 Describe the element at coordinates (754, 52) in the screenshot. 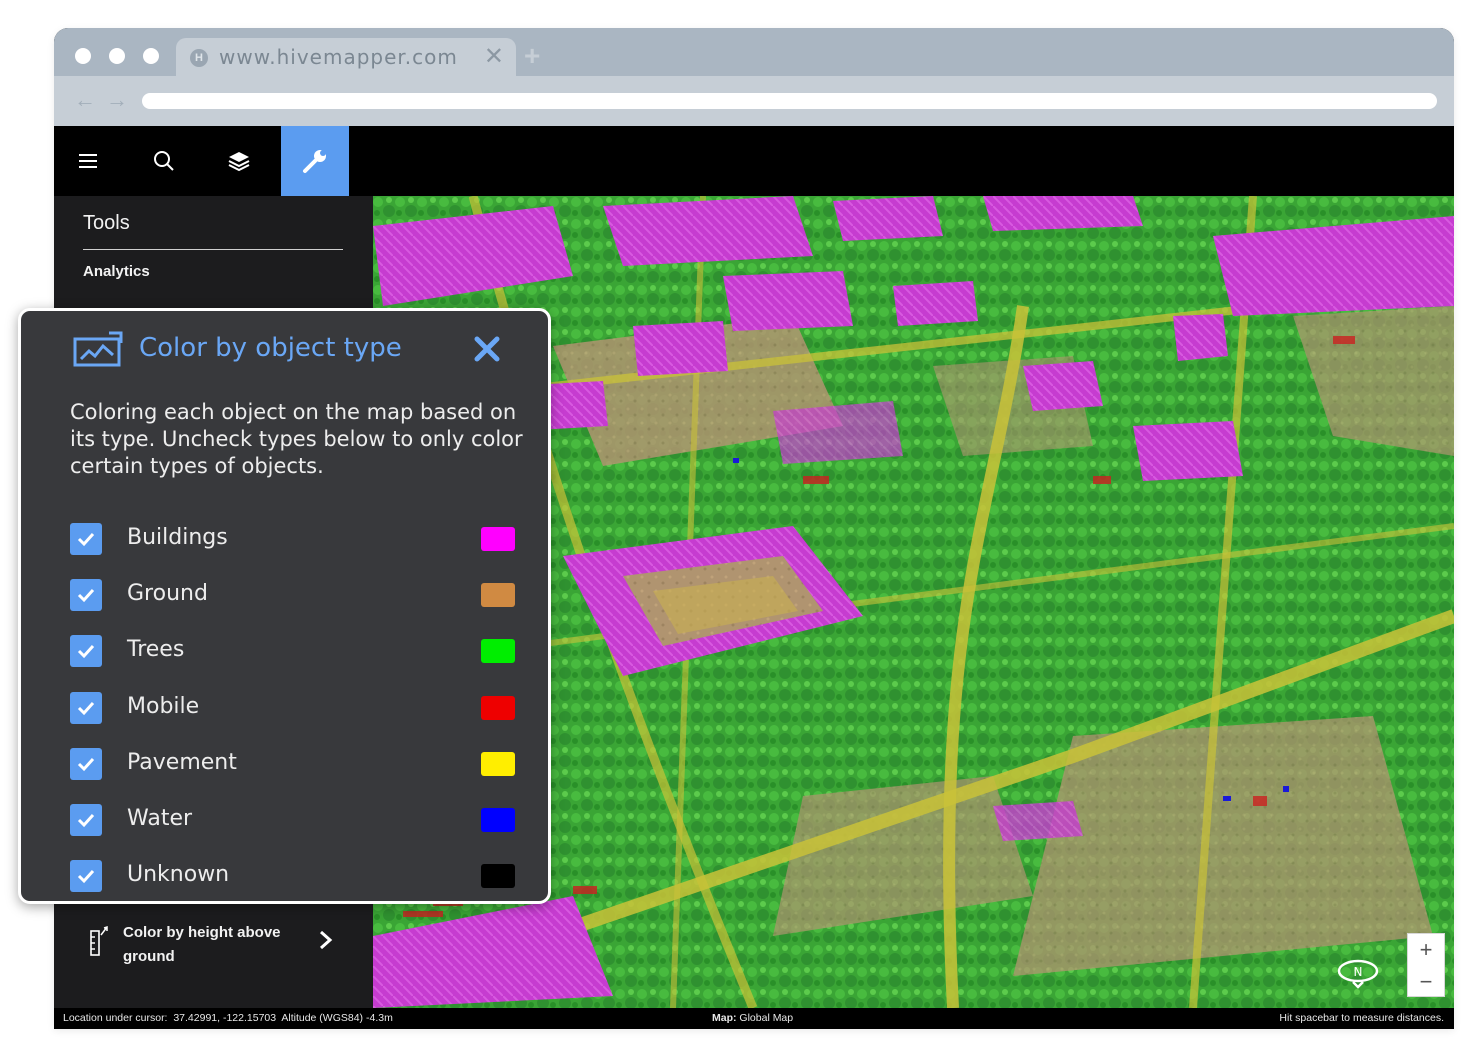

I see `browser-title-bar: H www.hivemapper.com ✕ +` at that location.